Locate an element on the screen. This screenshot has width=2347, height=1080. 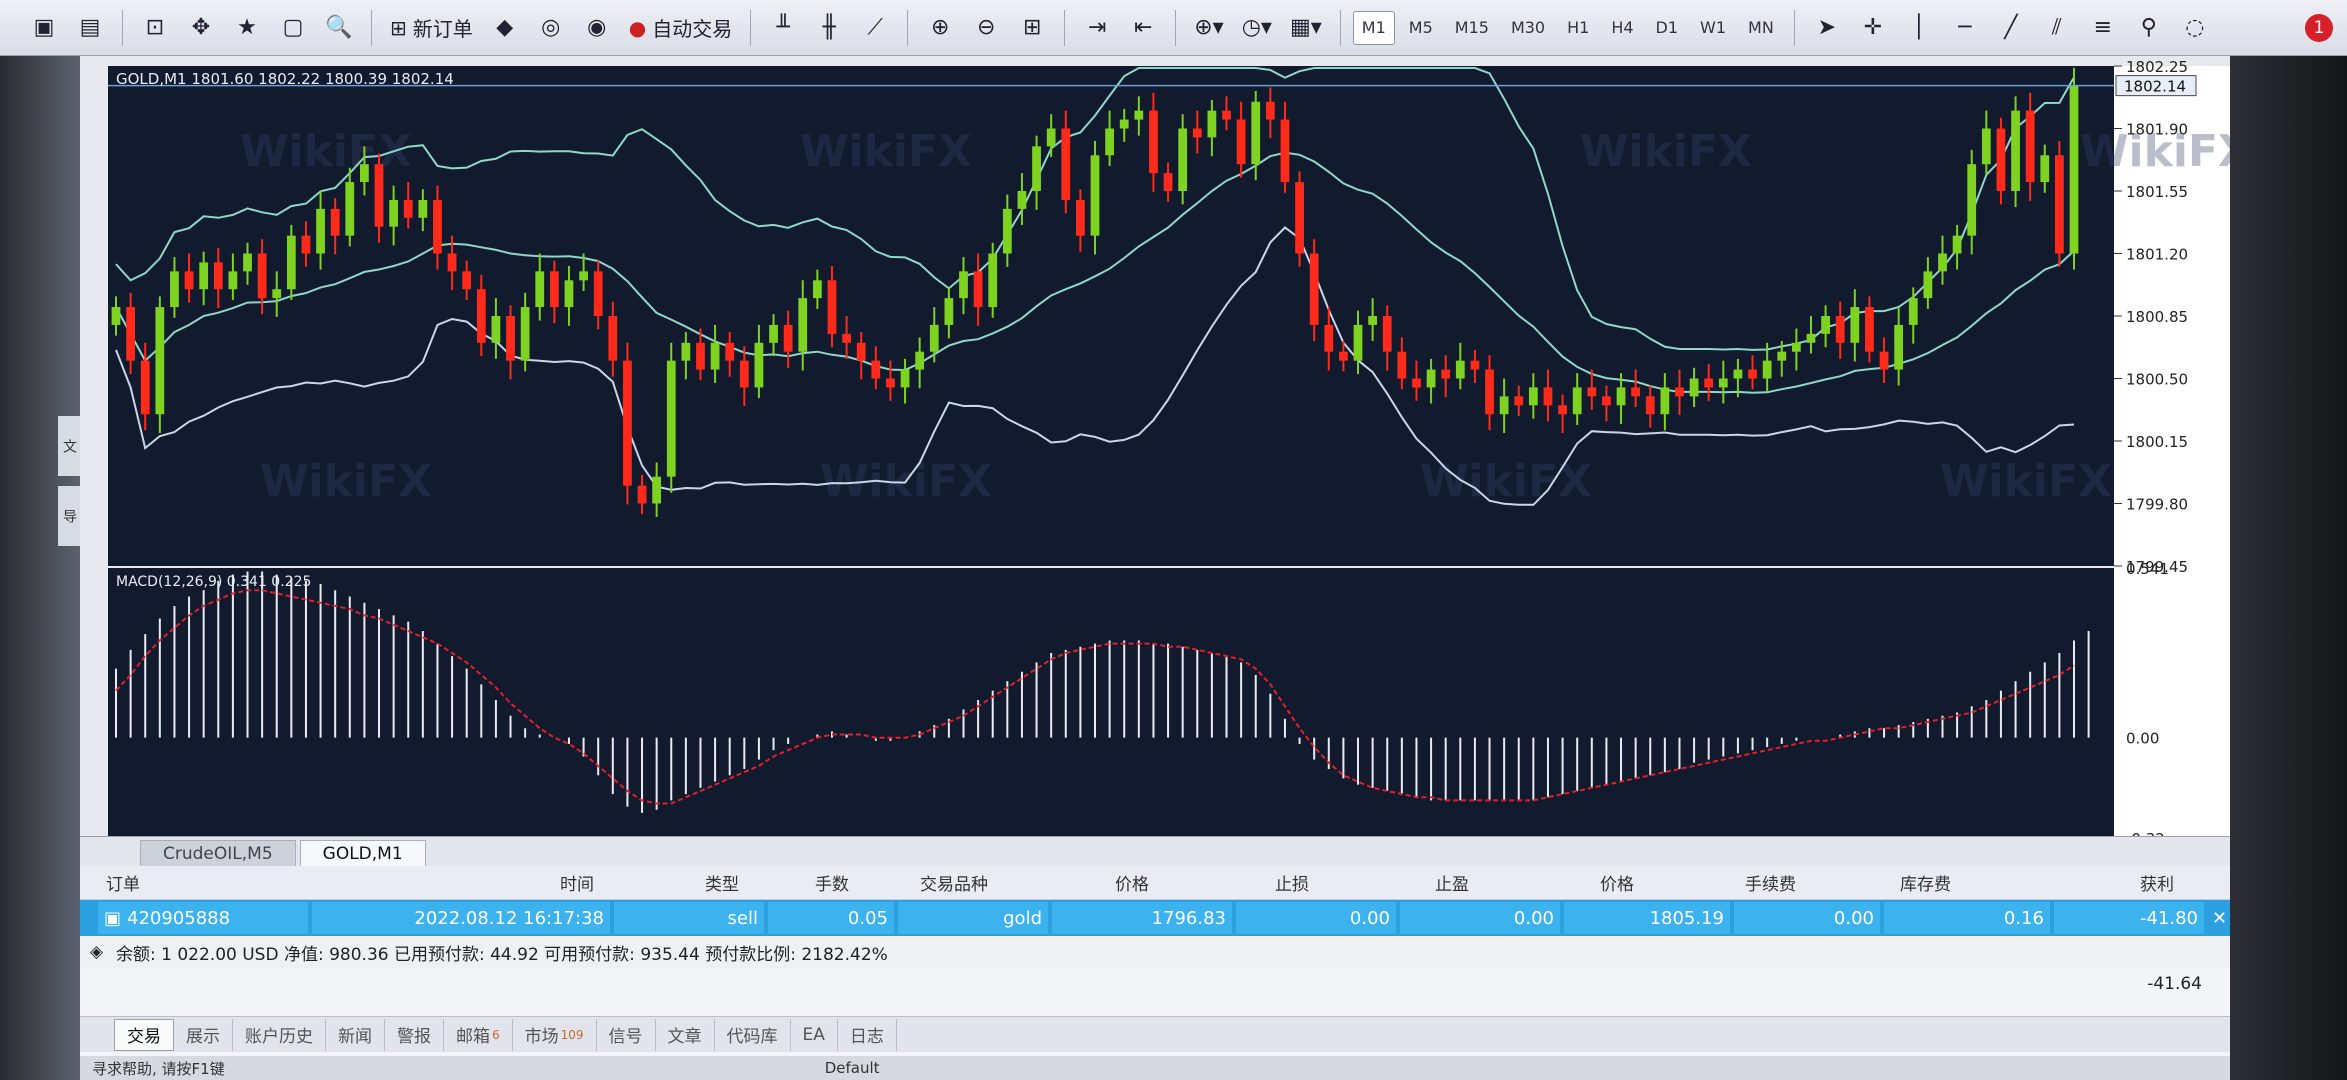
tab-journal: 日志 is located at coordinates (867, 1034).